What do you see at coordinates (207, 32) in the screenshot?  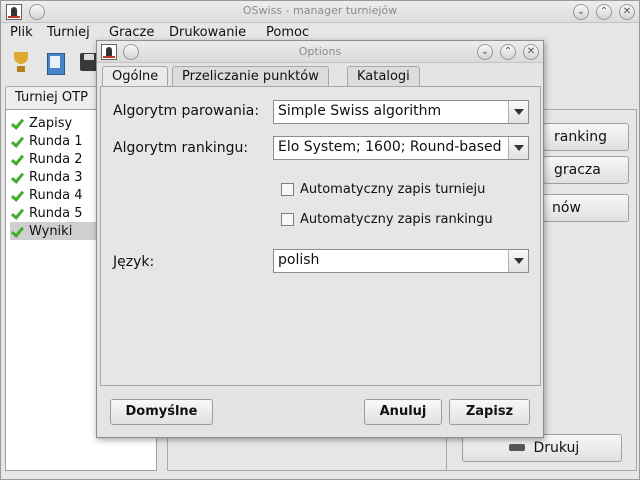 I see `menu-drukowanie: Drukowanie` at bounding box center [207, 32].